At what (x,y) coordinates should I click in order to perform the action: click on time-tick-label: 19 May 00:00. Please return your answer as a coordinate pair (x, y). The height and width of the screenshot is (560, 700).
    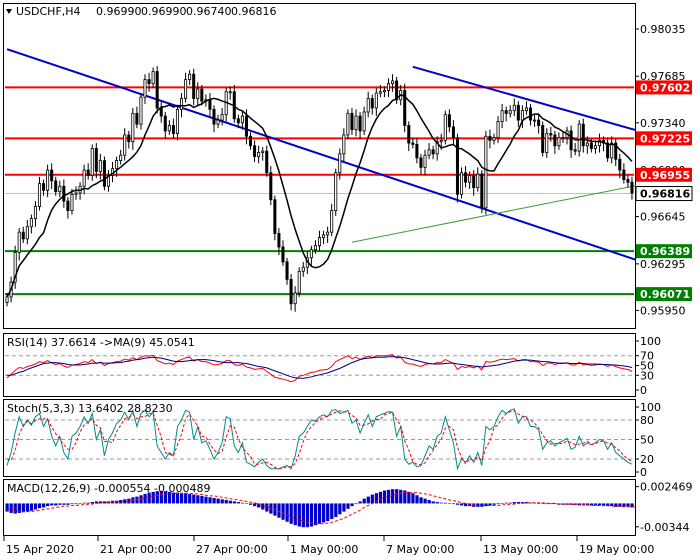
    Looking at the image, I should click on (616, 549).